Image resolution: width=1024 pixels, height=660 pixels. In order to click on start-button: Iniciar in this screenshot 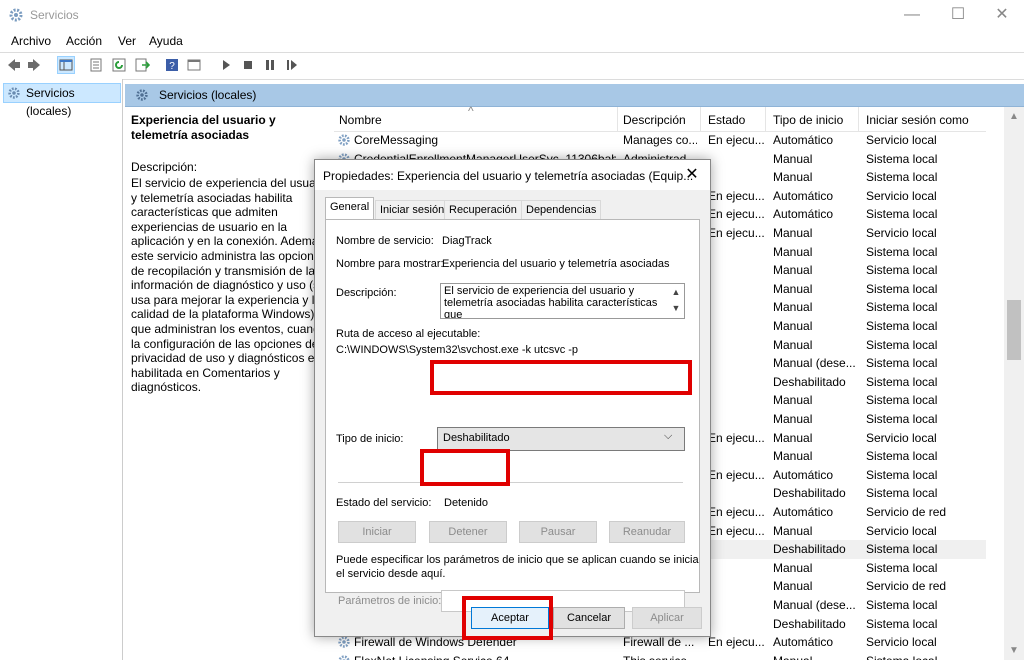, I will do `click(377, 532)`.